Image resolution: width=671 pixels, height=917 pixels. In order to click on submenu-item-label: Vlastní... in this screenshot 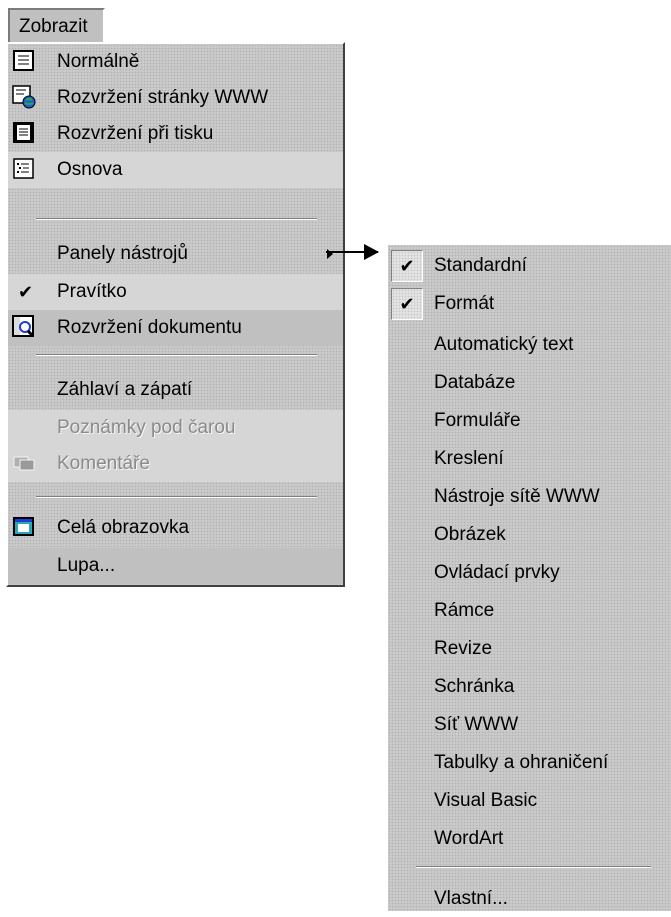, I will do `click(471, 898)`.